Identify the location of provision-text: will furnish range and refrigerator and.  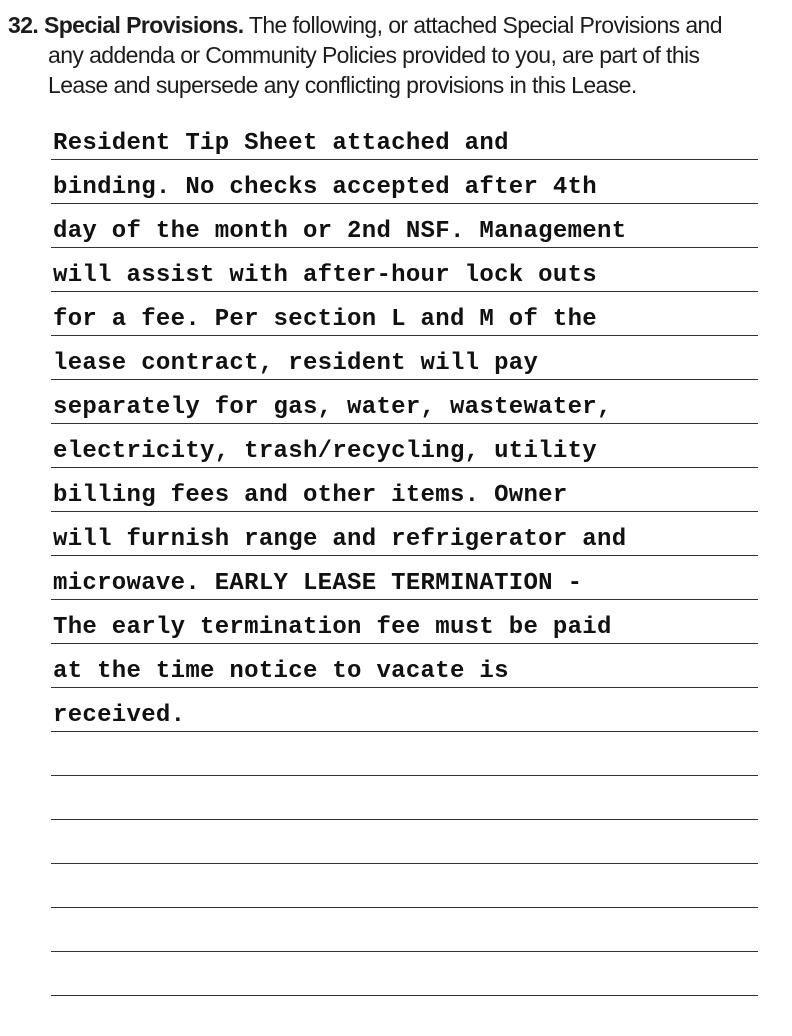
(340, 539).